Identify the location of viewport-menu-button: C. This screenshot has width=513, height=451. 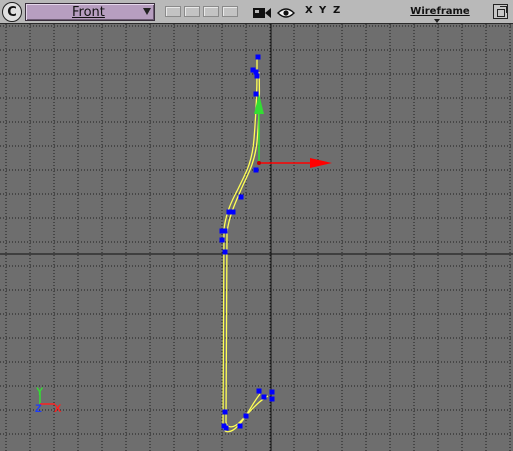
(12, 12).